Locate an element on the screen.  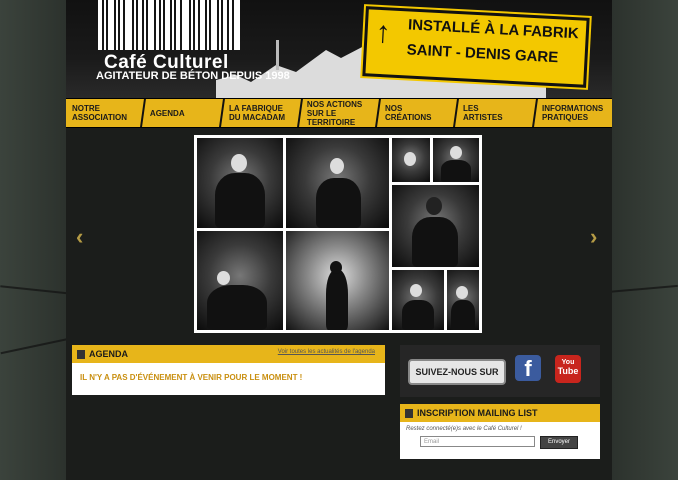
email-field: Email is located at coordinates (477, 441).